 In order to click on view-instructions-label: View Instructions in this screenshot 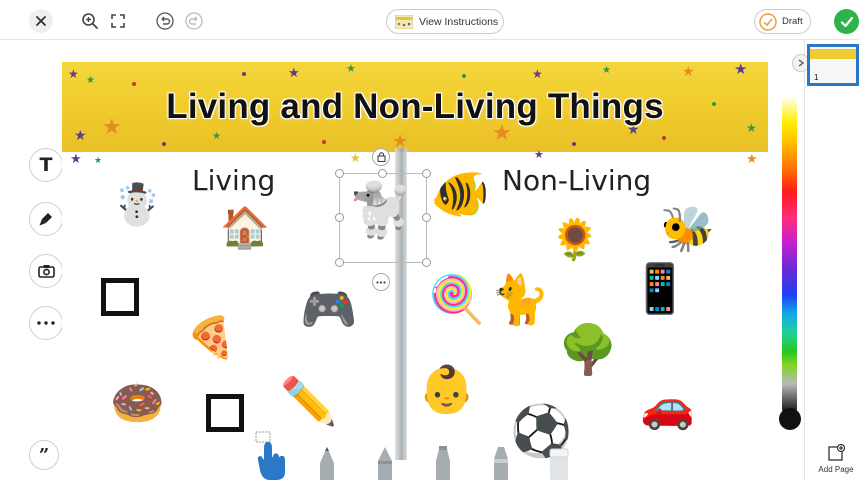, I will do `click(459, 21)`.